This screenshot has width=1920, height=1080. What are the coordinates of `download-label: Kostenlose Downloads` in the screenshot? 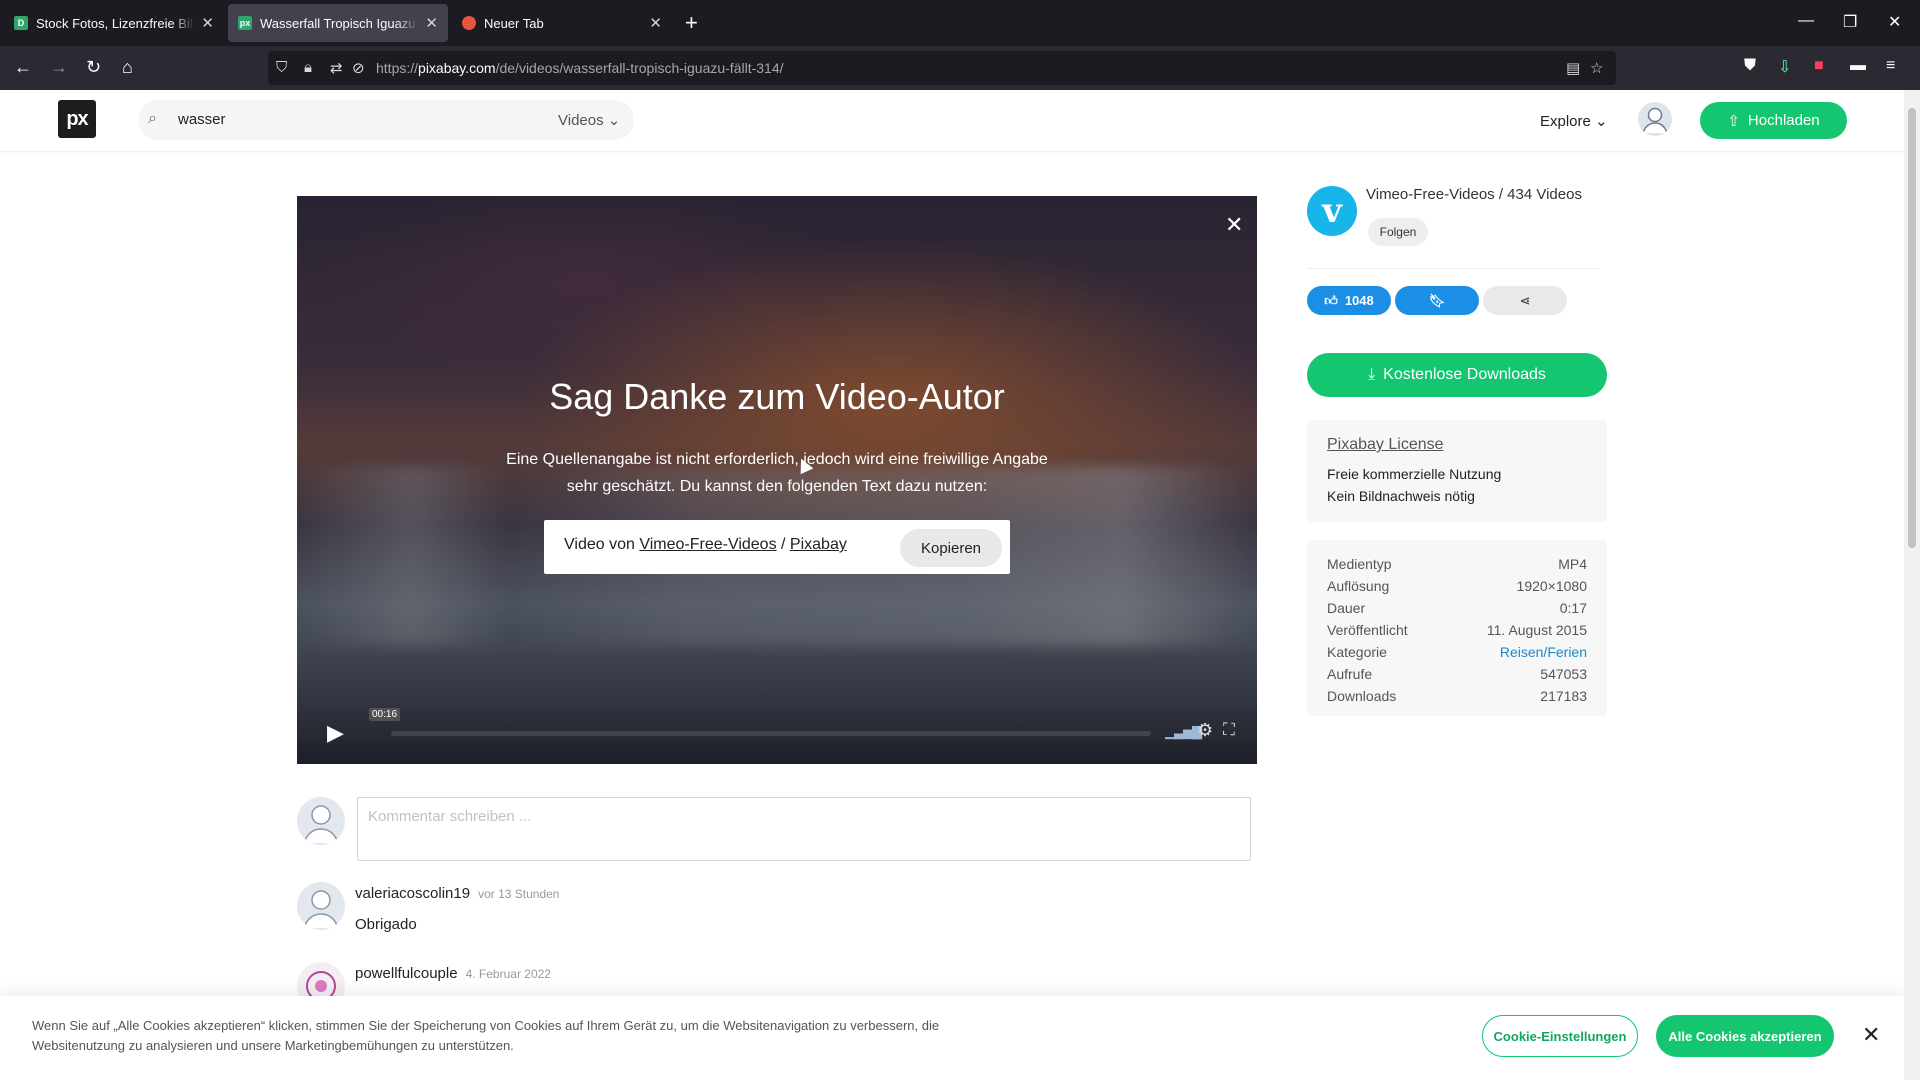 It's located at (1464, 374).